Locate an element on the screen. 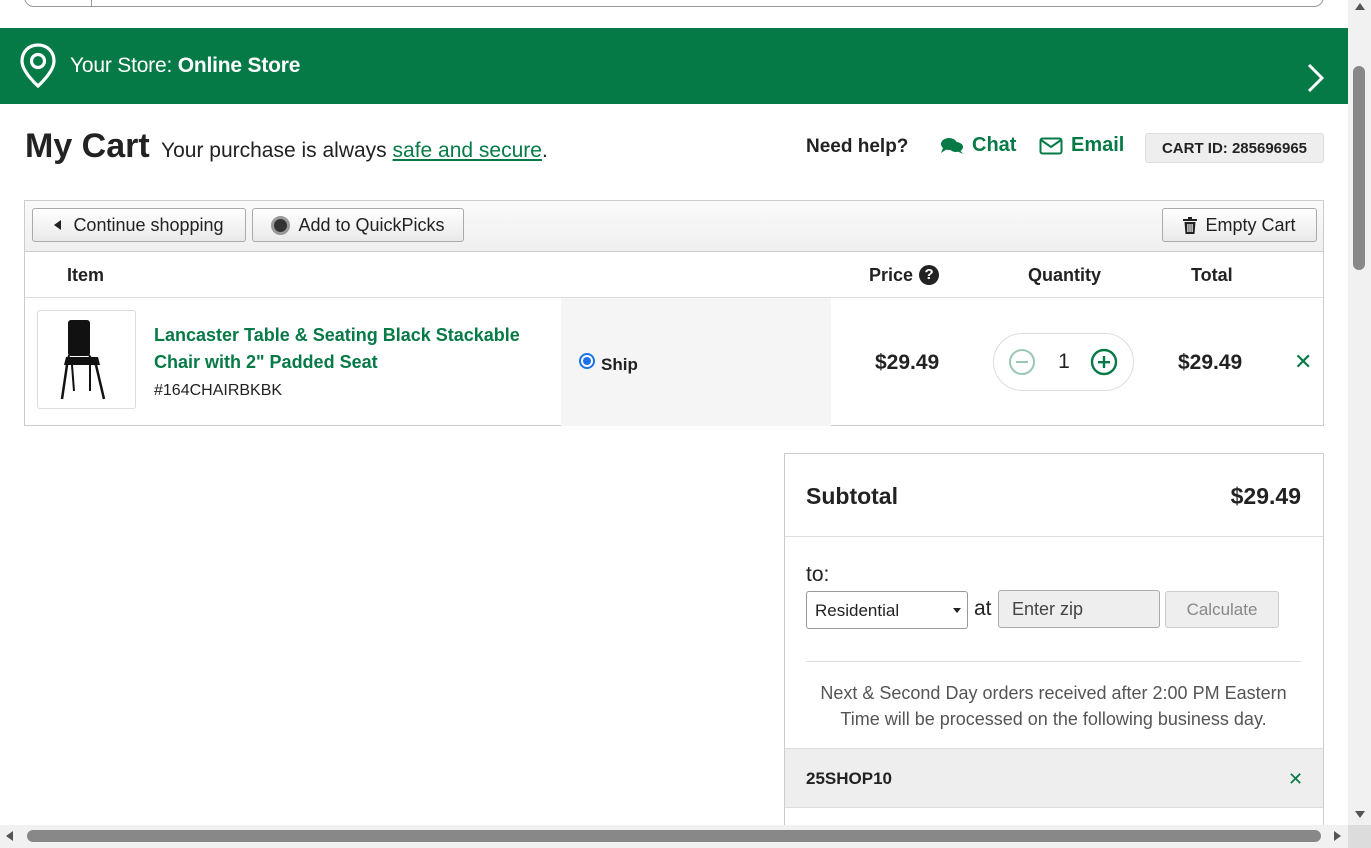  envelope-icon is located at coordinates (1051, 145).